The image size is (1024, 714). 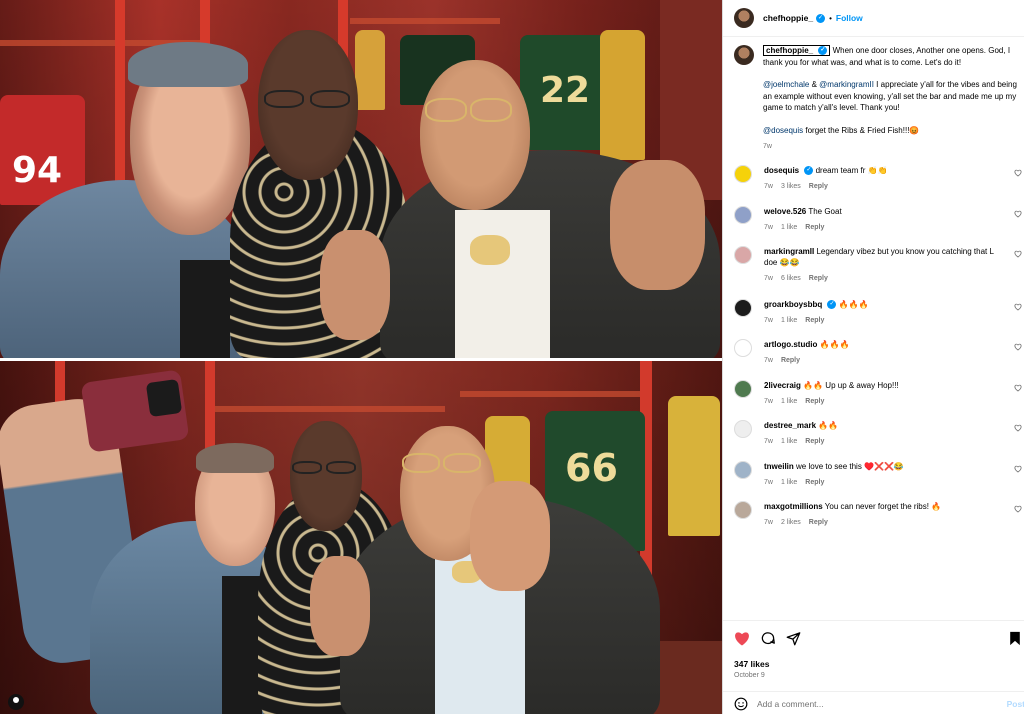 I want to click on tagged-user-icon, so click(x=16, y=702).